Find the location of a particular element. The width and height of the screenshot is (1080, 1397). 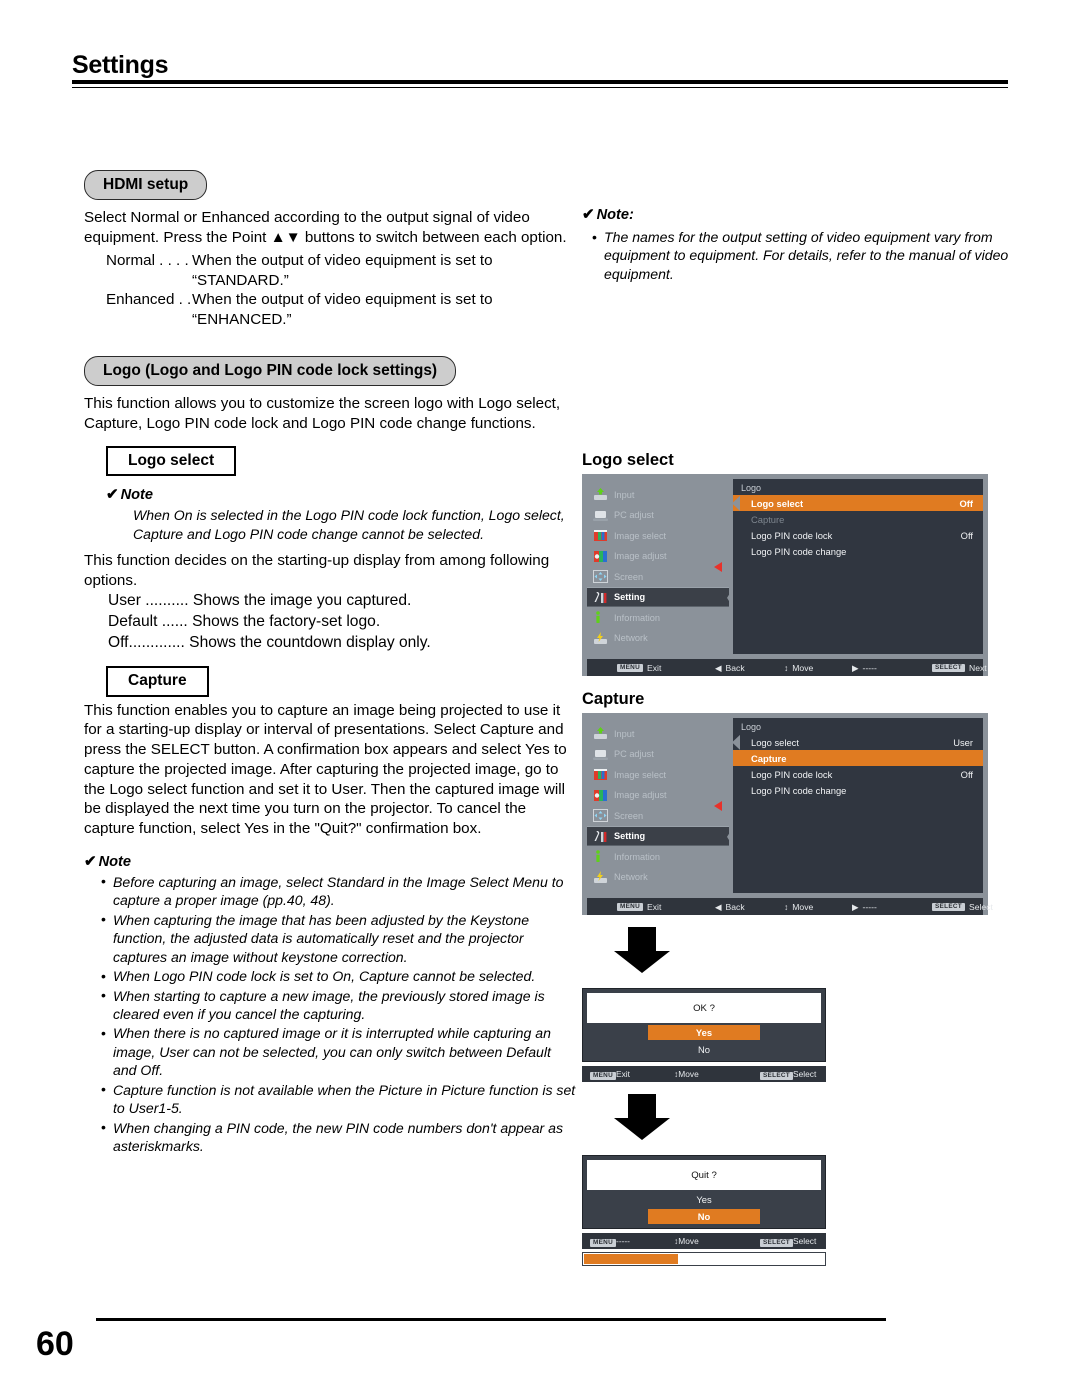

osd-menu-row-value: Off is located at coordinates (966, 535).